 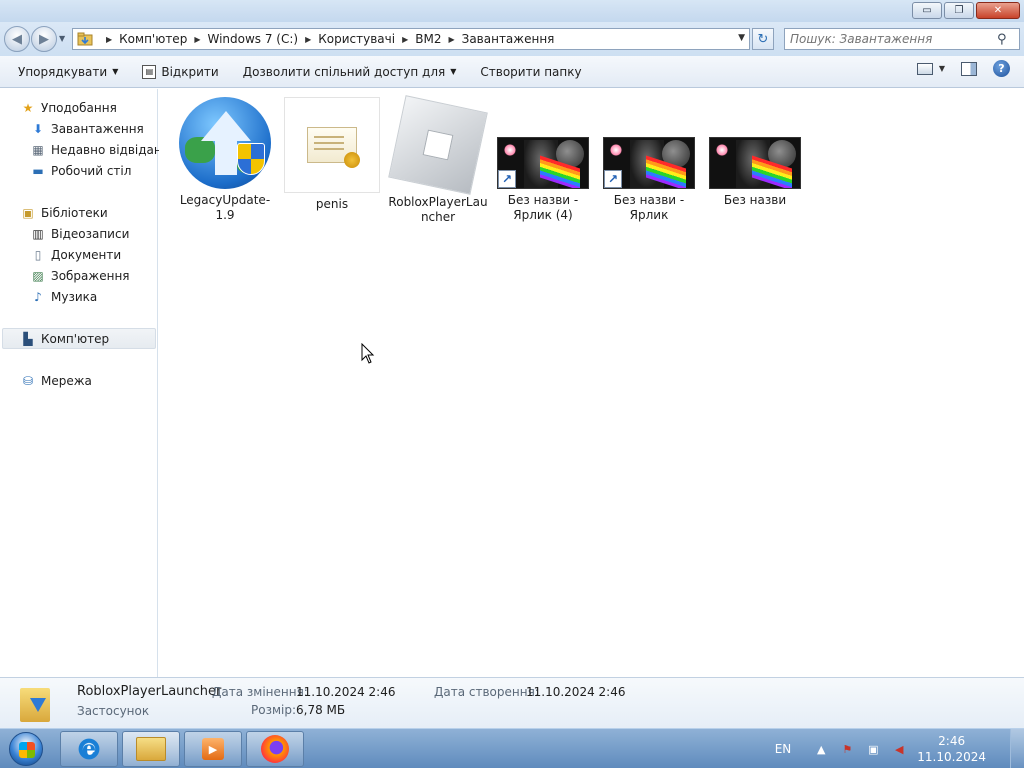 I want to click on roblox-icon, so click(x=438, y=145).